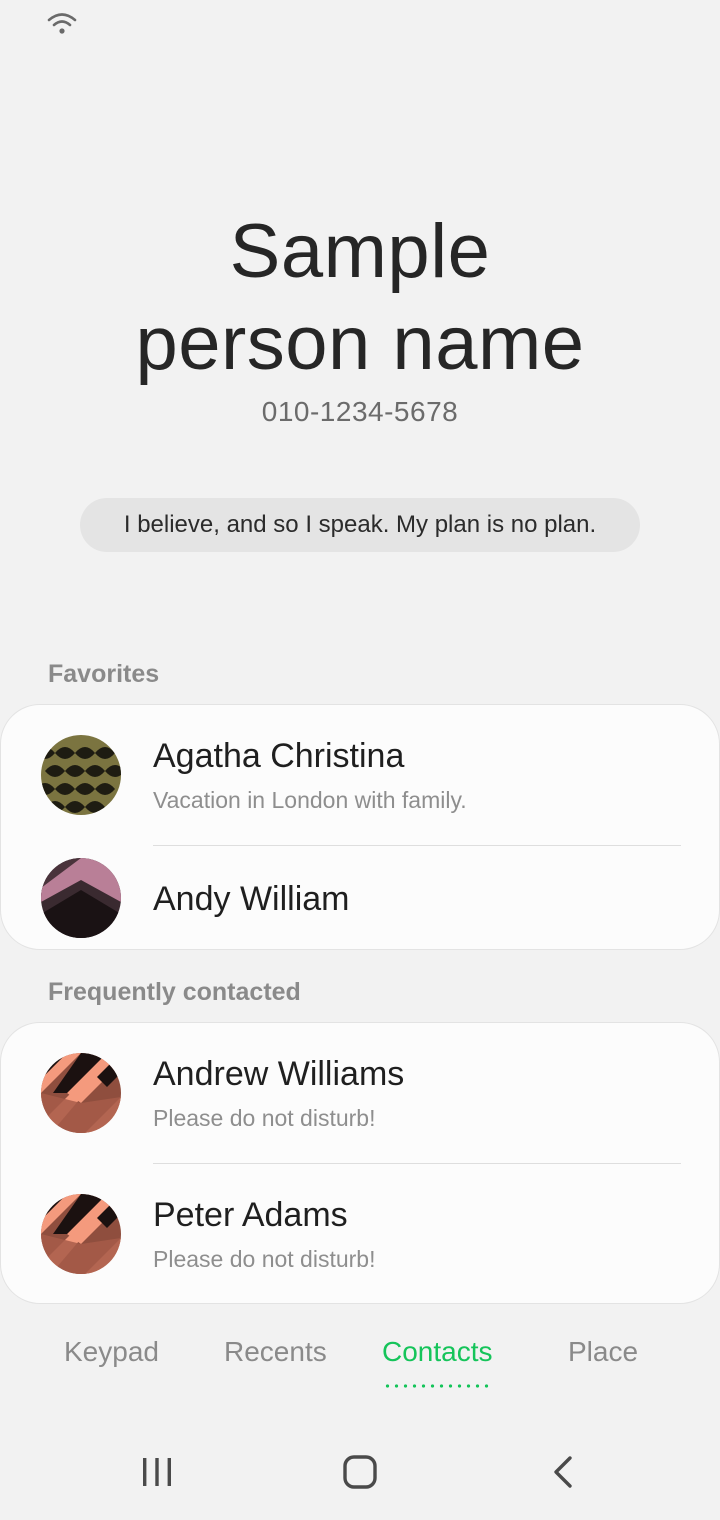 This screenshot has width=720, height=1520. I want to click on profile-name-line1: Sample, so click(360, 251).